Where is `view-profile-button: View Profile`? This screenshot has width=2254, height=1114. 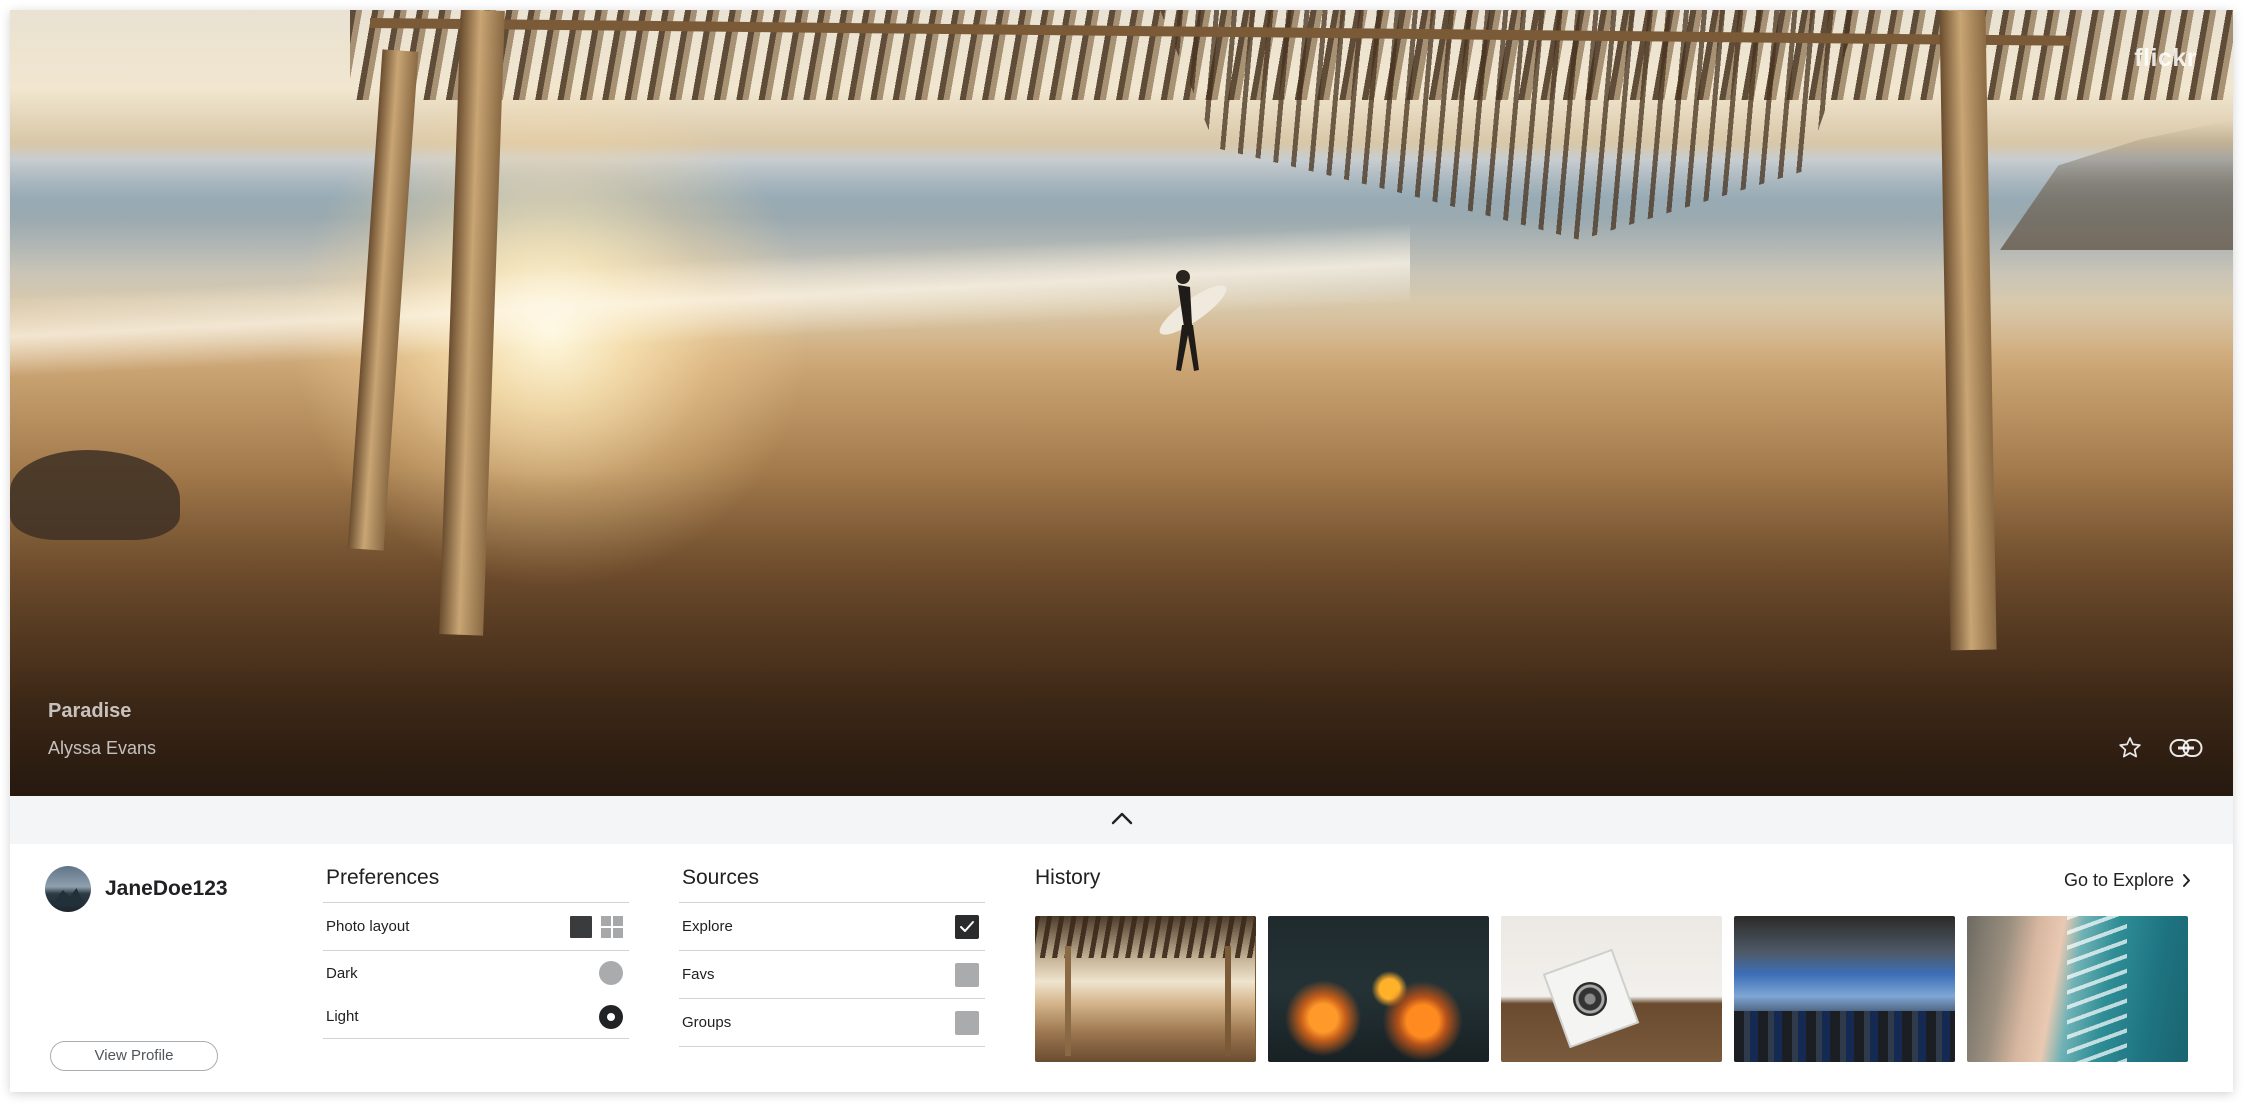 view-profile-button: View Profile is located at coordinates (134, 1056).